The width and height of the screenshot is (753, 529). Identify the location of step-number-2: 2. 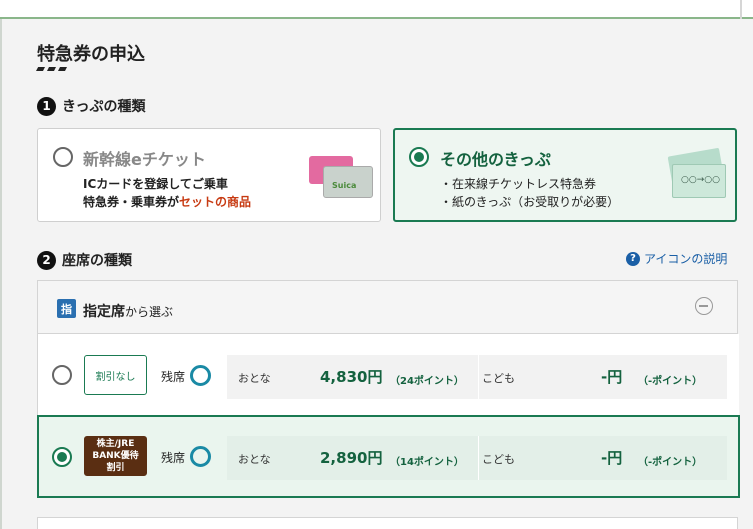
(46, 260).